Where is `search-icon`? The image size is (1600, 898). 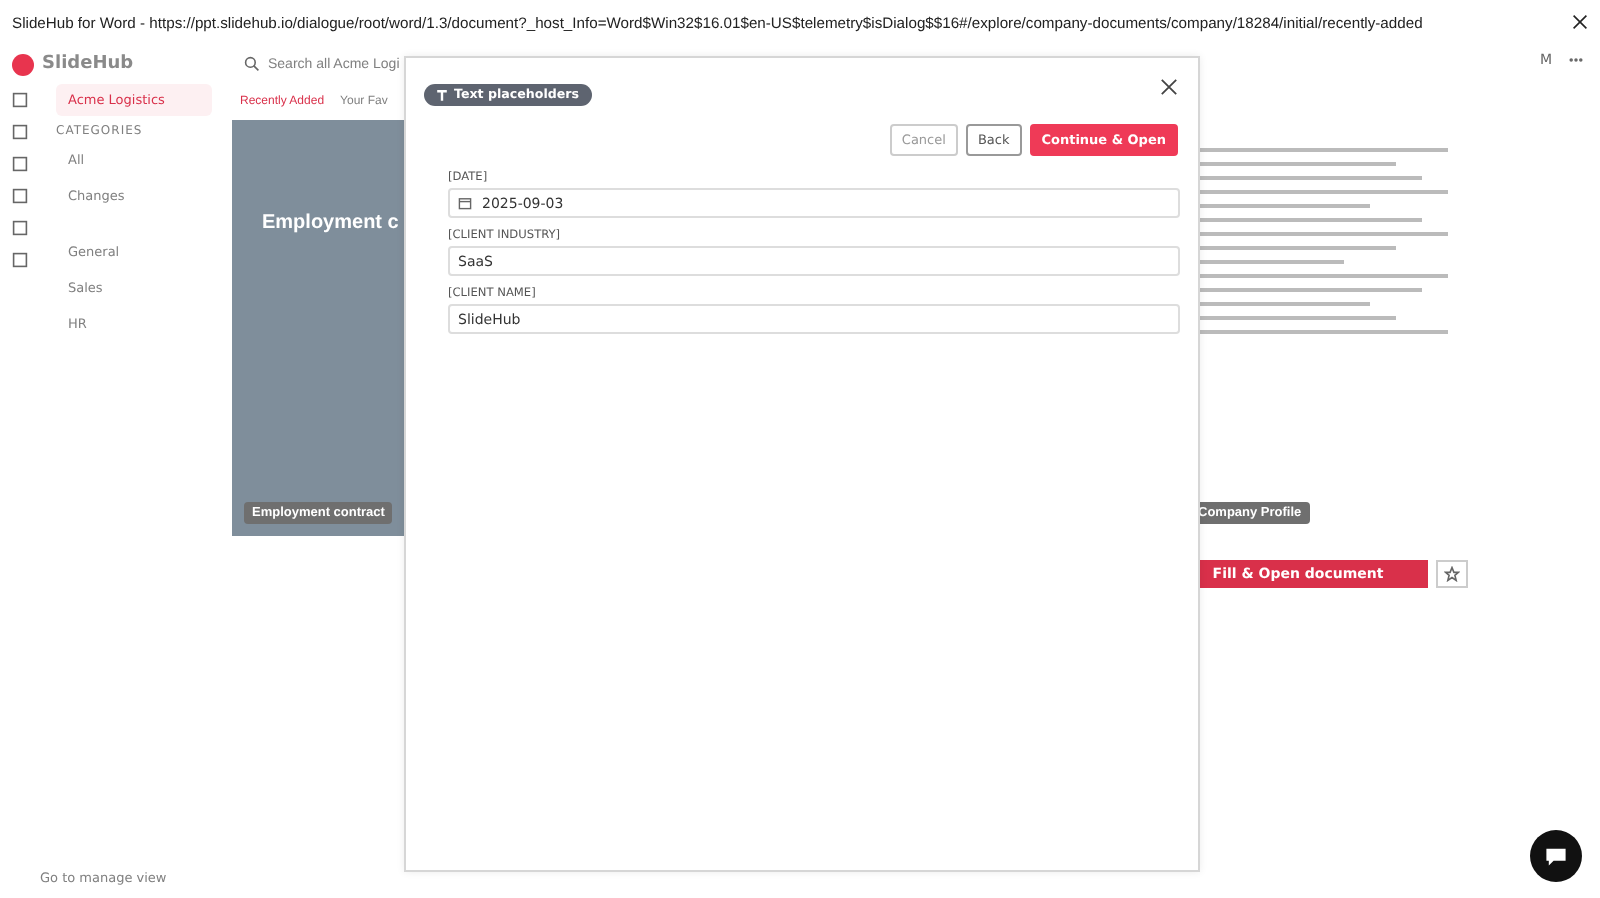
search-icon is located at coordinates (252, 64).